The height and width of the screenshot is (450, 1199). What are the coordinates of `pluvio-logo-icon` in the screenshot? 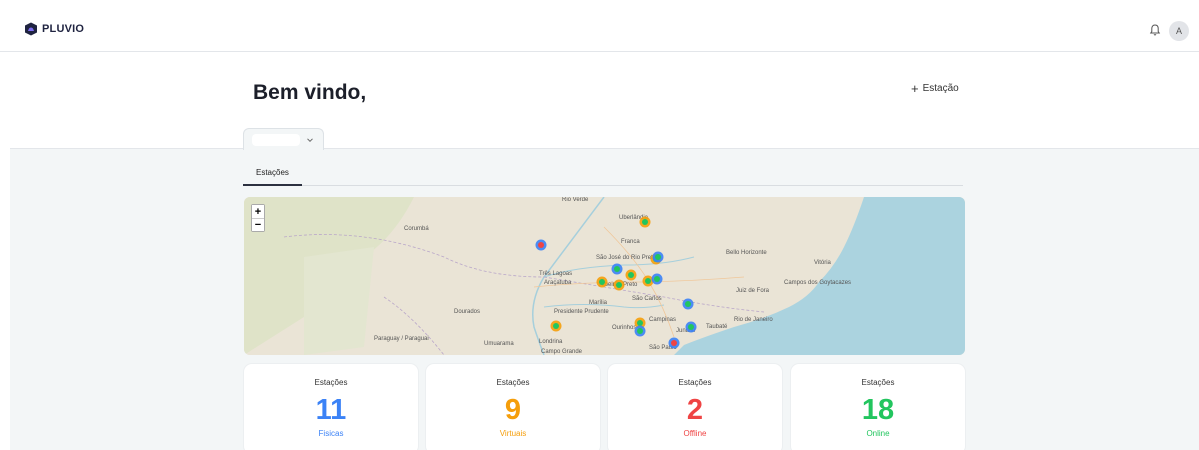 It's located at (31, 29).